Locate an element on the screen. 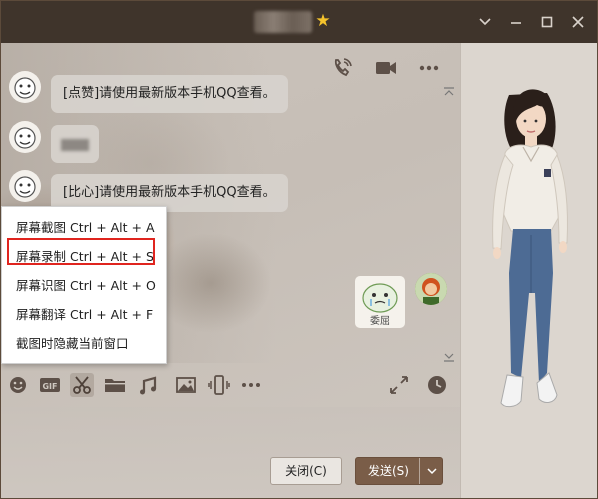 This screenshot has height=499, width=598. phone-vibrate-icon is located at coordinates (219, 385).